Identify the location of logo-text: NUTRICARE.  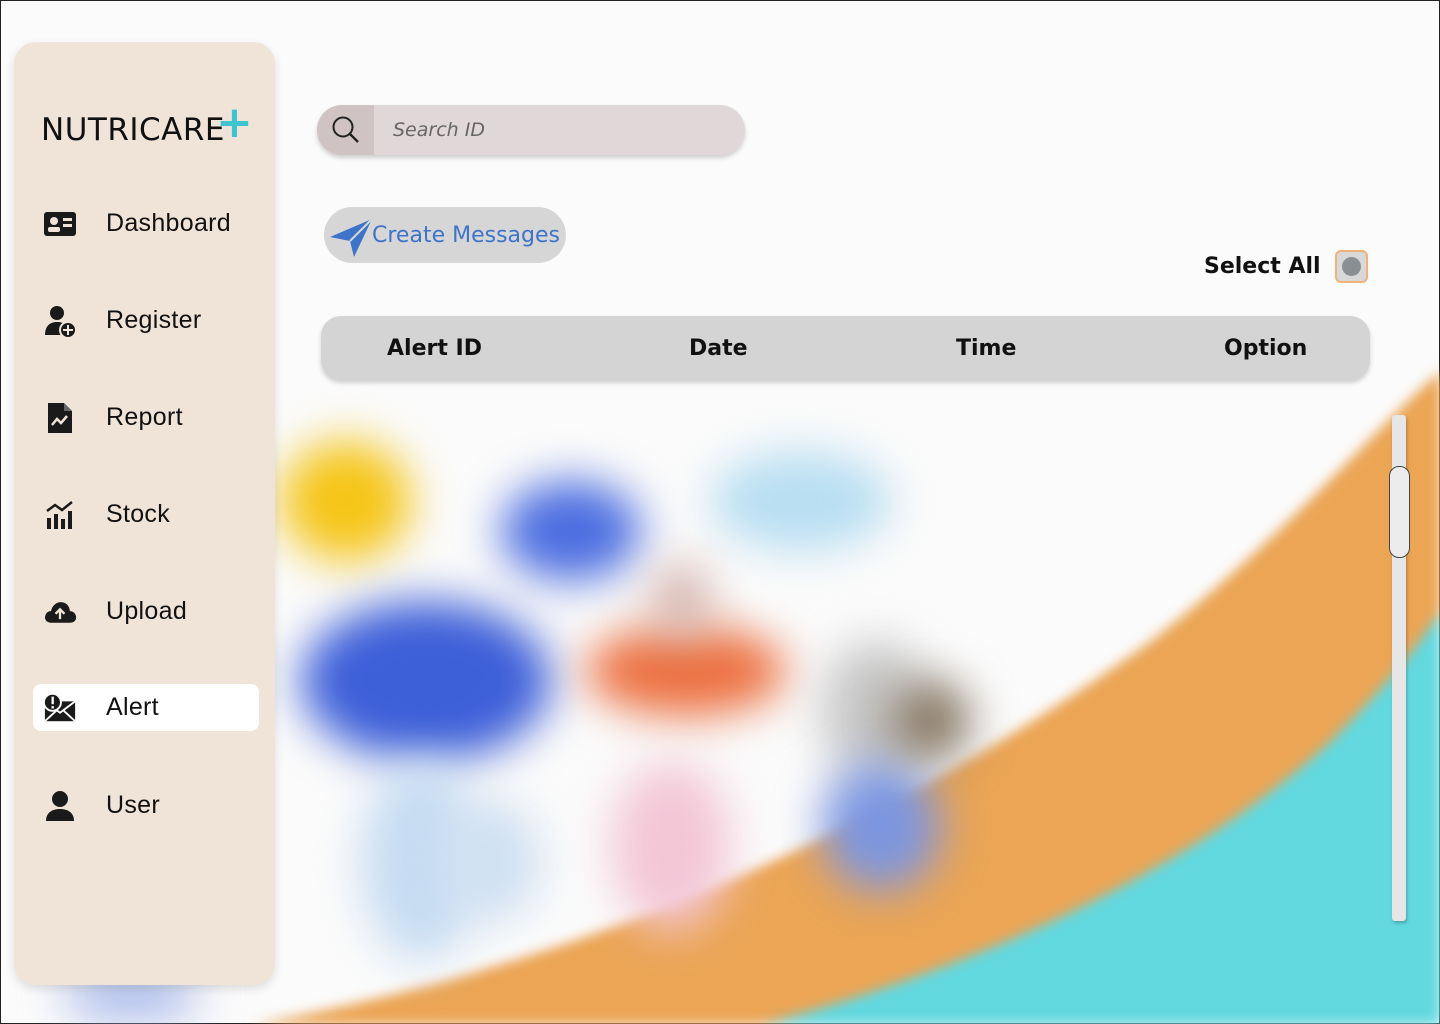
(133, 130).